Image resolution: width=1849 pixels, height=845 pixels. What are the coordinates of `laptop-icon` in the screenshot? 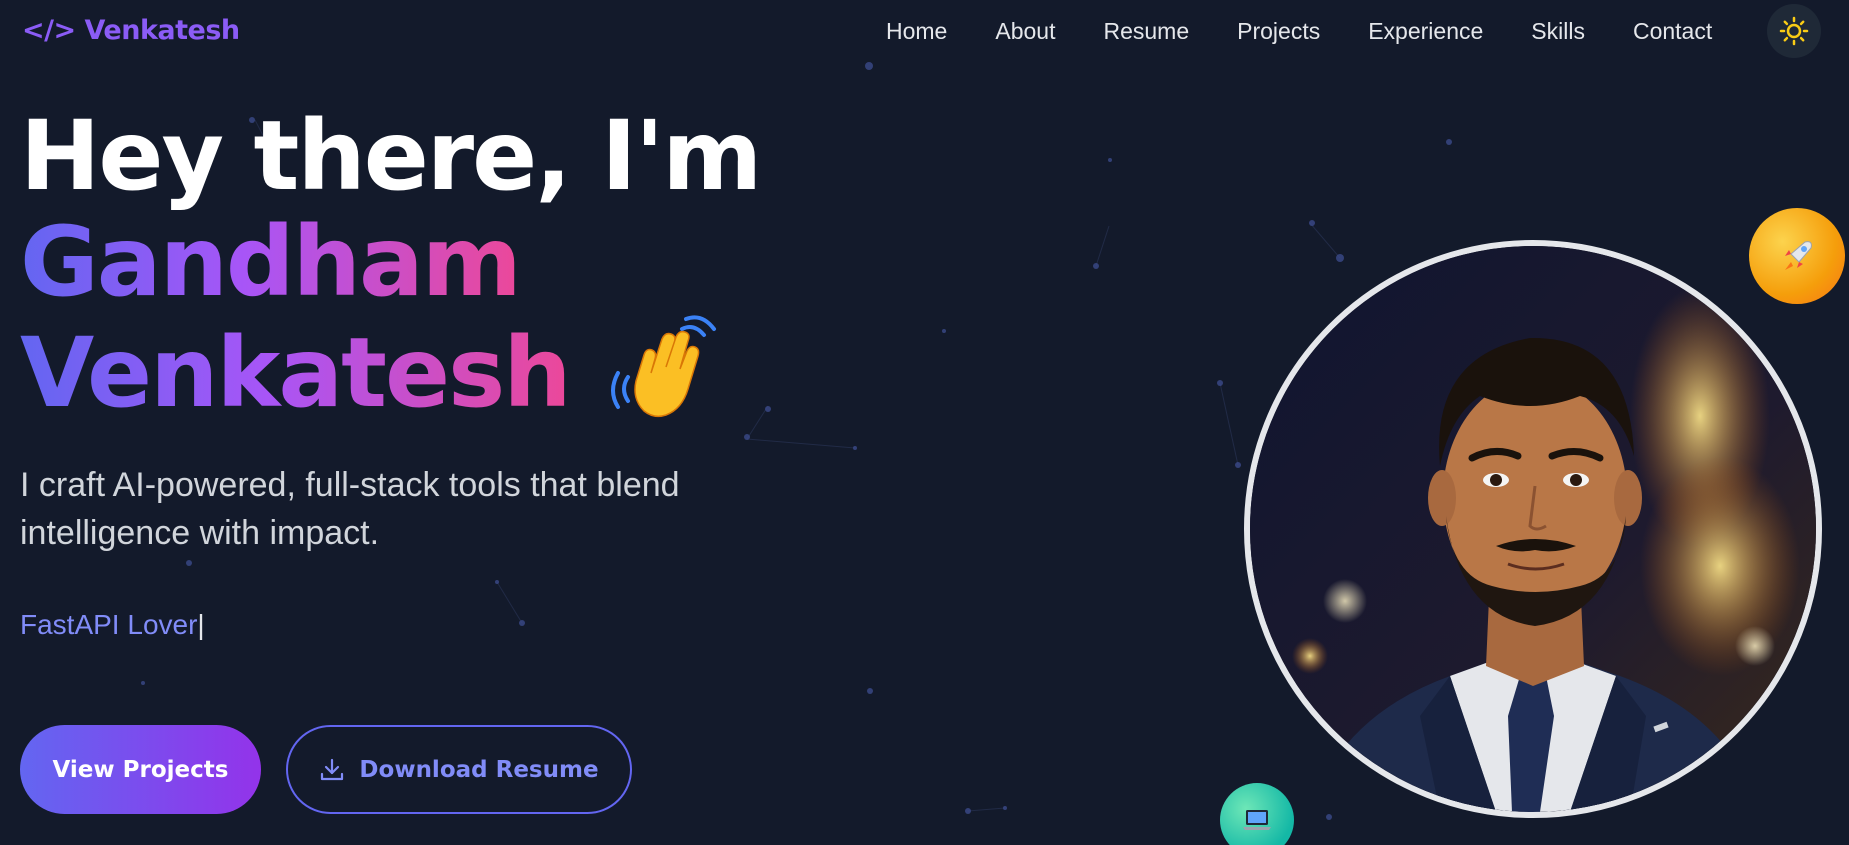 It's located at (1257, 820).